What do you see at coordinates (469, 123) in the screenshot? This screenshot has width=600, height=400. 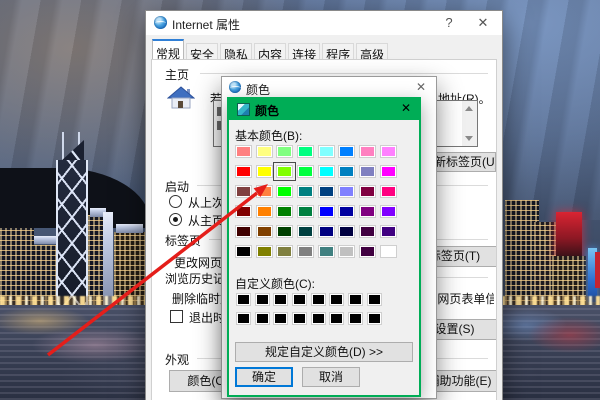 I see `textarea-scrollbar` at bounding box center [469, 123].